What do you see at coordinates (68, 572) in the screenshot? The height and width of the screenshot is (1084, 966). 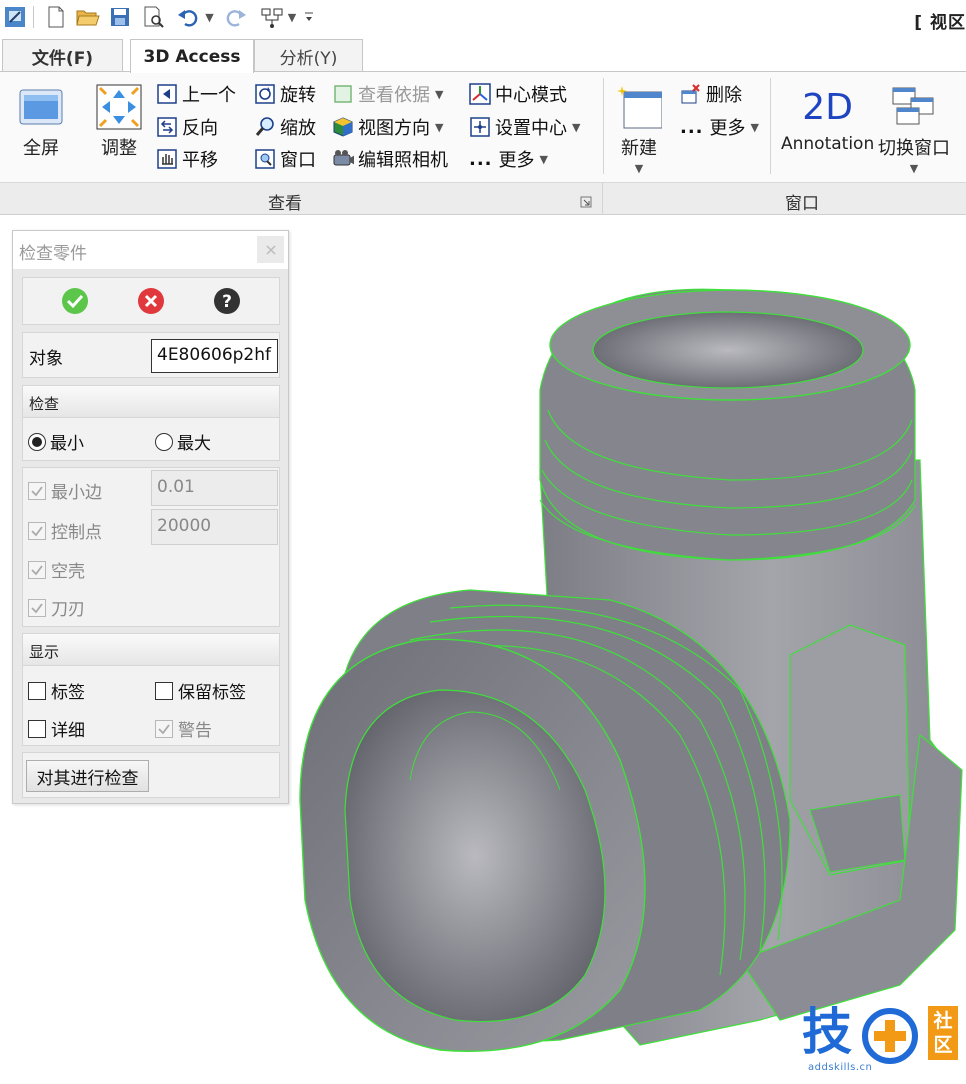 I see `empty-shell-label: 空壳` at bounding box center [68, 572].